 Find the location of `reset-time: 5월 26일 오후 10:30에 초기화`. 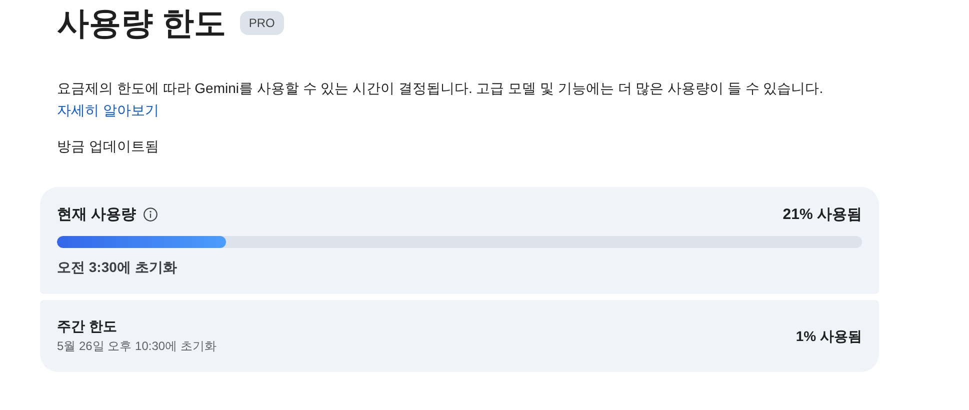

reset-time: 5월 26일 오후 10:30에 초기화 is located at coordinates (136, 346).